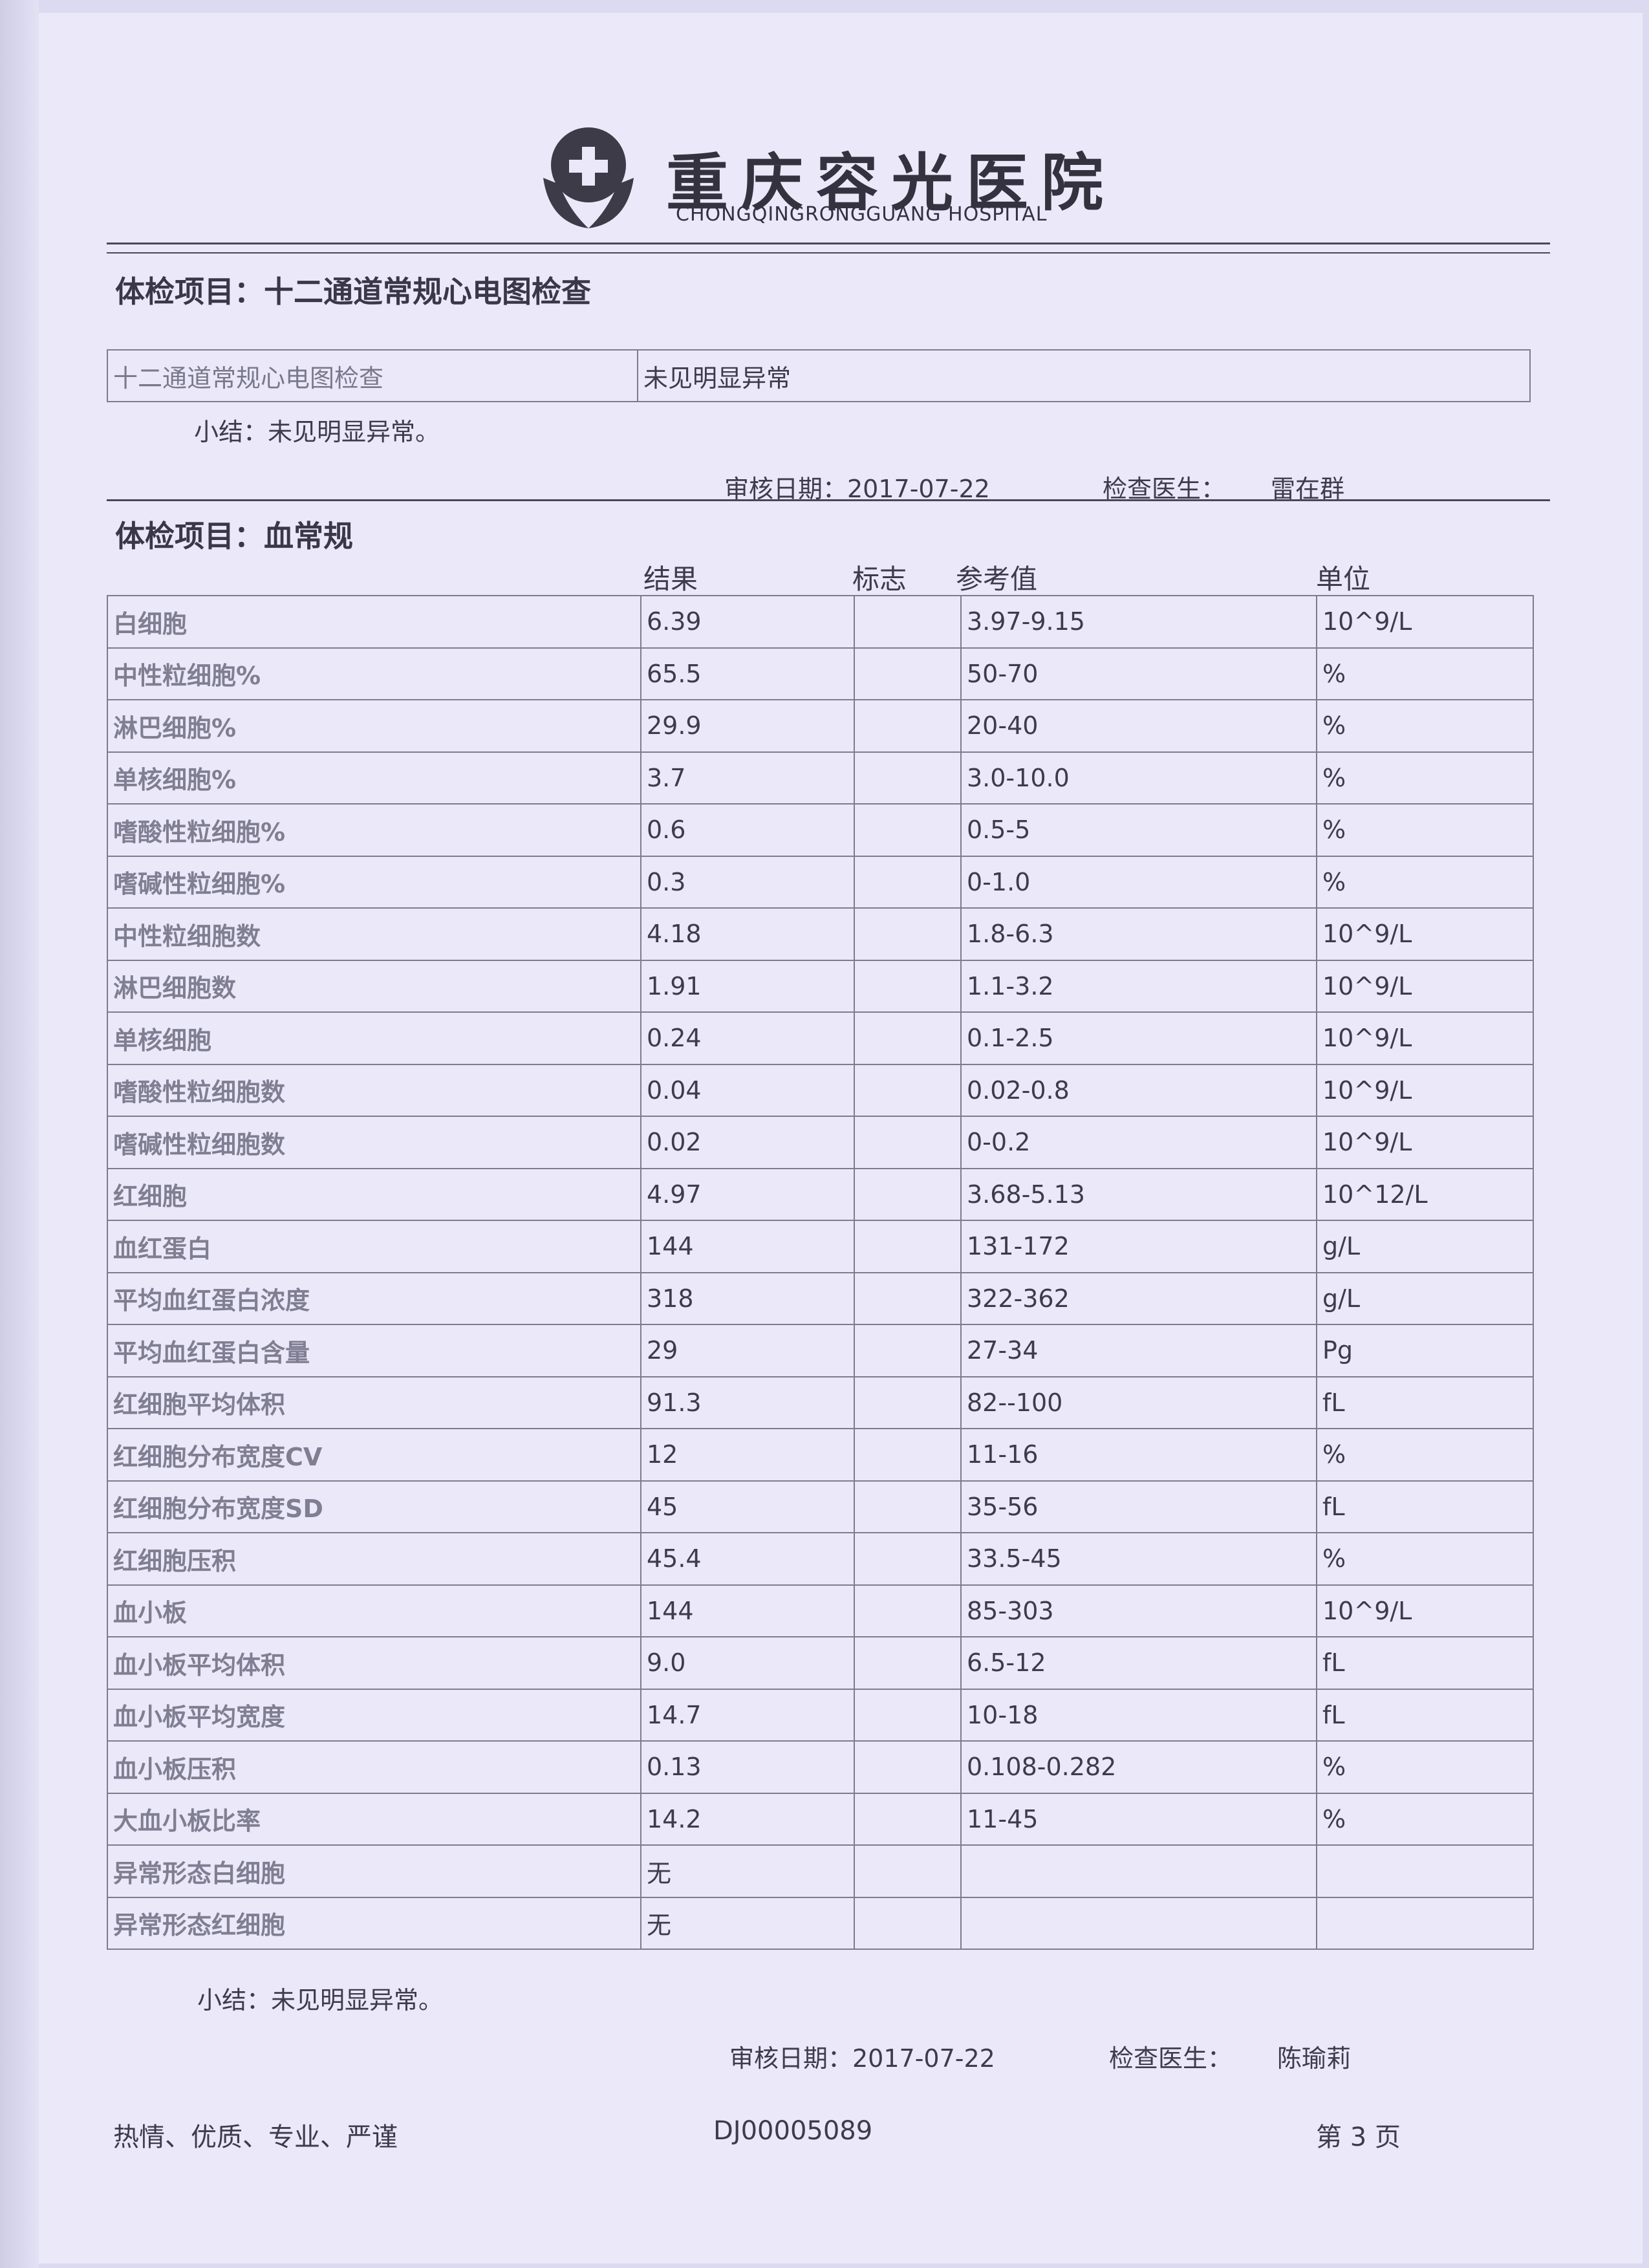  What do you see at coordinates (1138, 1559) in the screenshot?
I see `reference-range-cell: 33.5-45` at bounding box center [1138, 1559].